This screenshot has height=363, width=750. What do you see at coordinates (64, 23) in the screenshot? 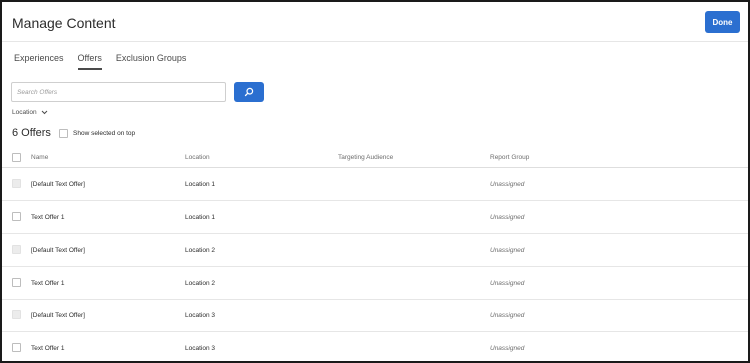
I see `page-title: Manage Content` at bounding box center [64, 23].